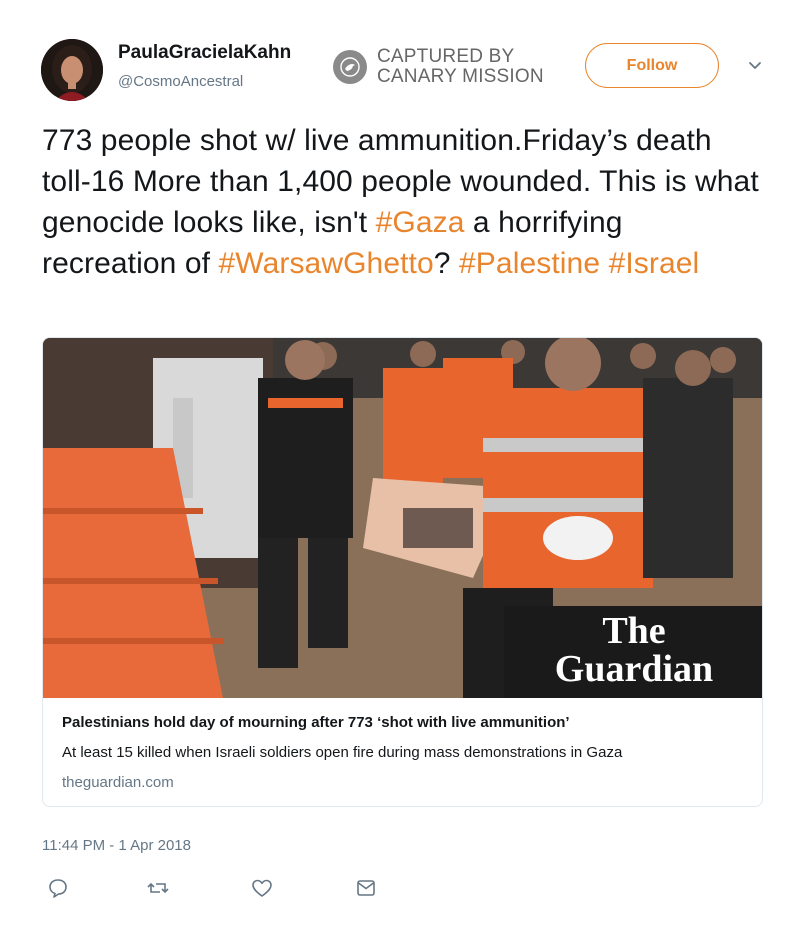 The height and width of the screenshot is (925, 800). What do you see at coordinates (118, 782) in the screenshot?
I see `card-domain: theguardian.com` at bounding box center [118, 782].